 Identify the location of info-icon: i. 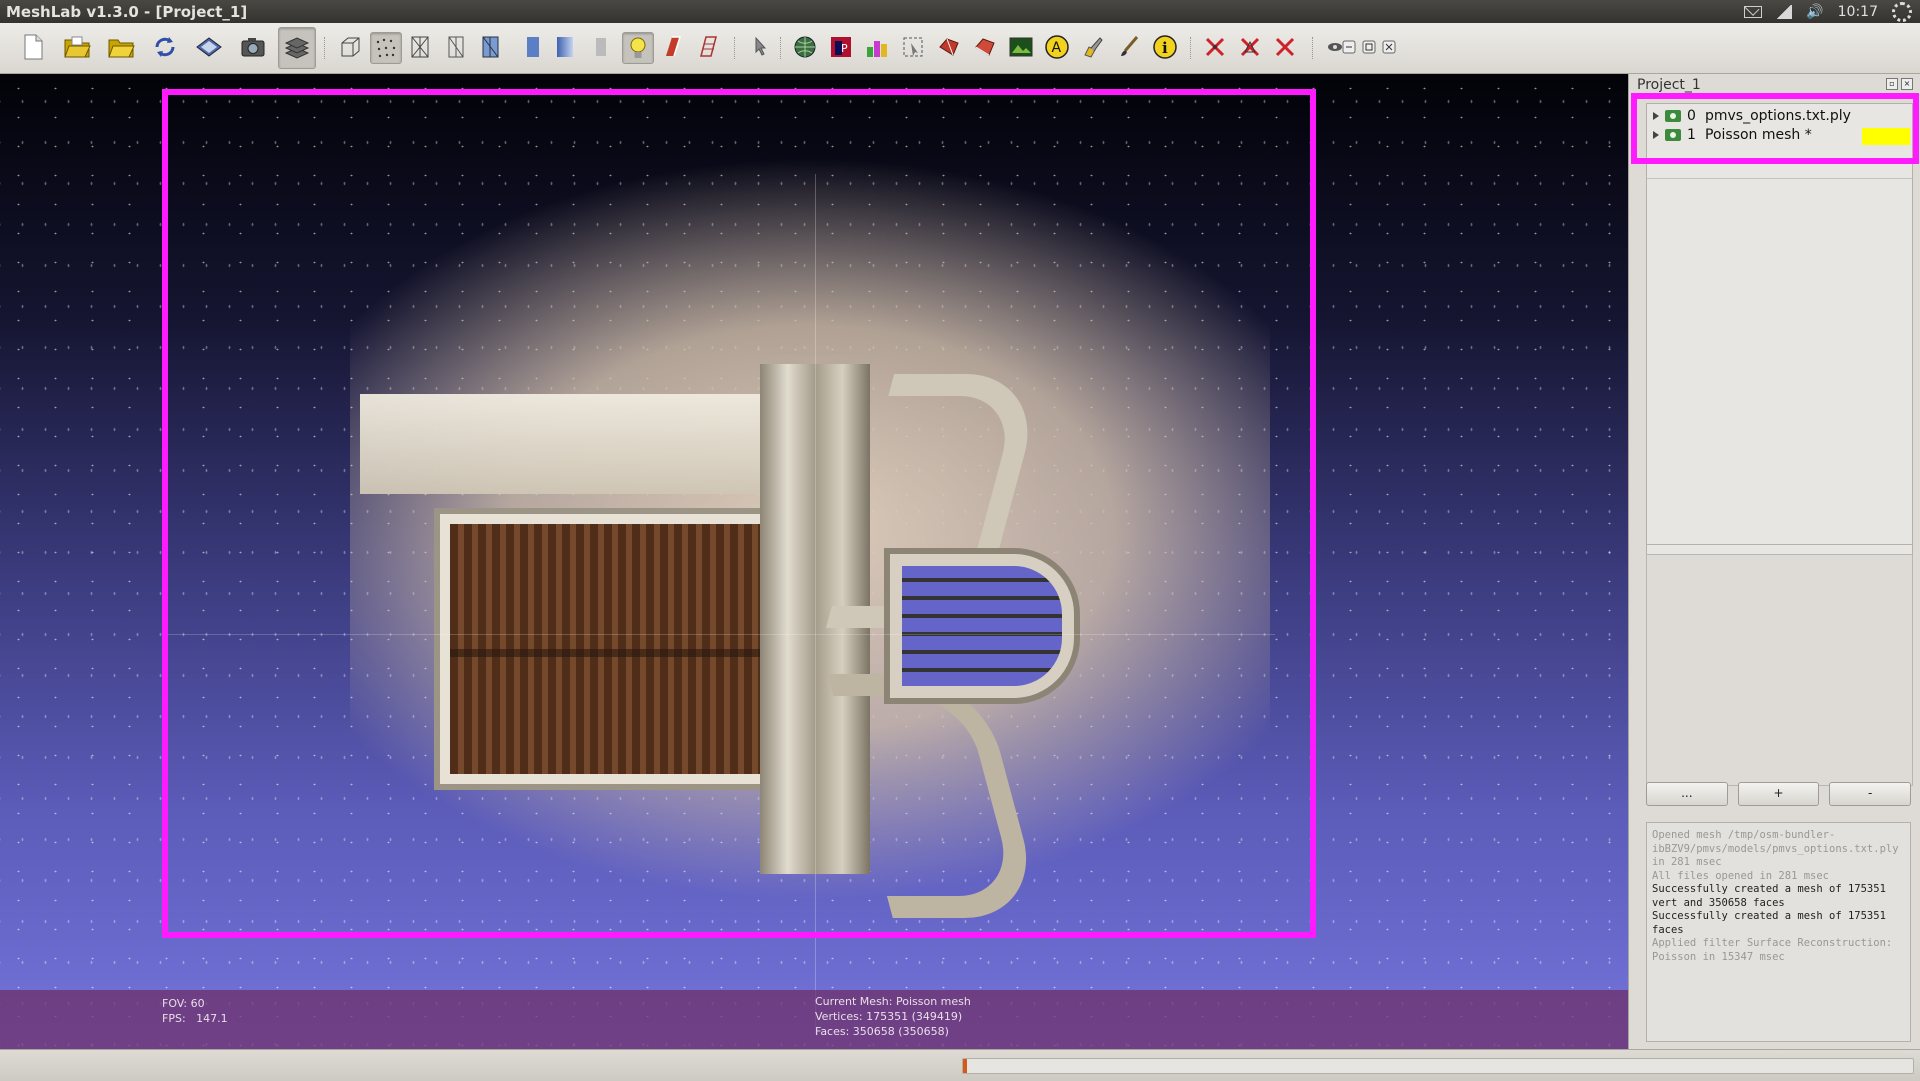
(1165, 47).